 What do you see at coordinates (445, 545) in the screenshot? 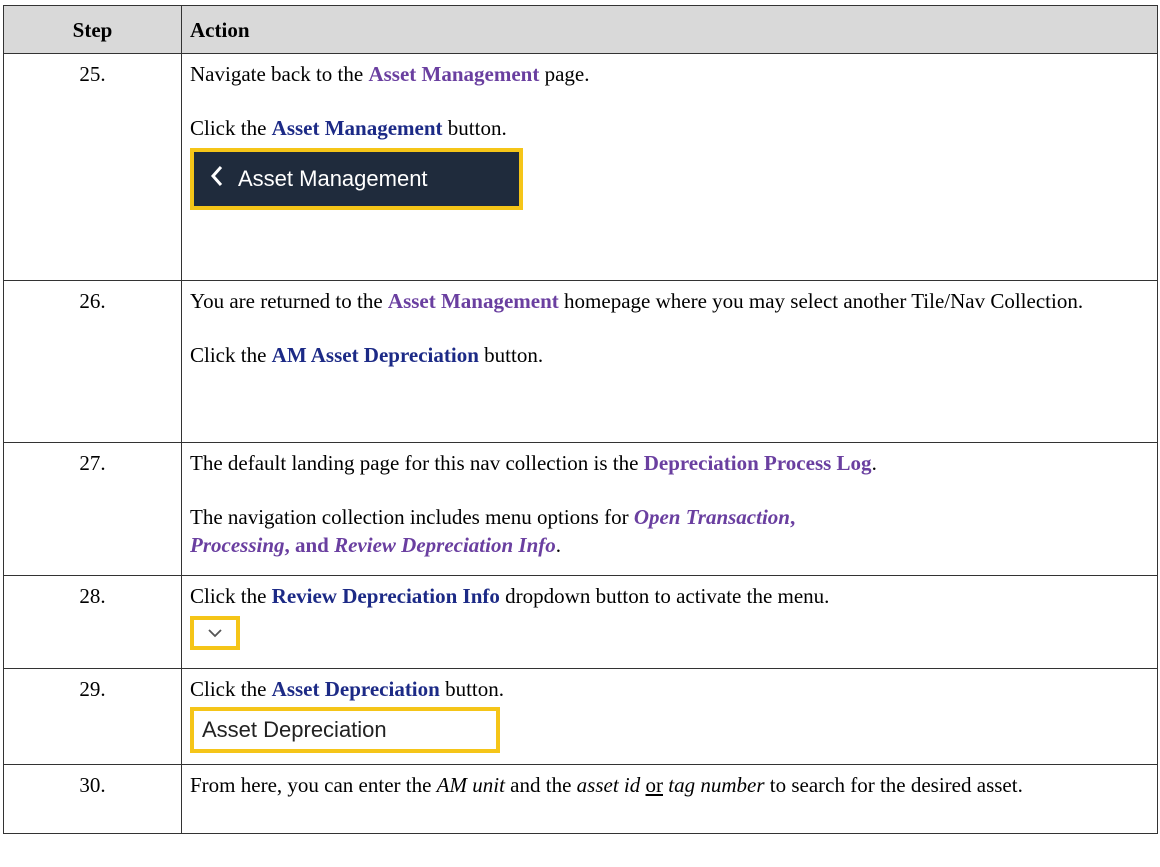
I see `menu-option-term: Review Depreciation Info` at bounding box center [445, 545].